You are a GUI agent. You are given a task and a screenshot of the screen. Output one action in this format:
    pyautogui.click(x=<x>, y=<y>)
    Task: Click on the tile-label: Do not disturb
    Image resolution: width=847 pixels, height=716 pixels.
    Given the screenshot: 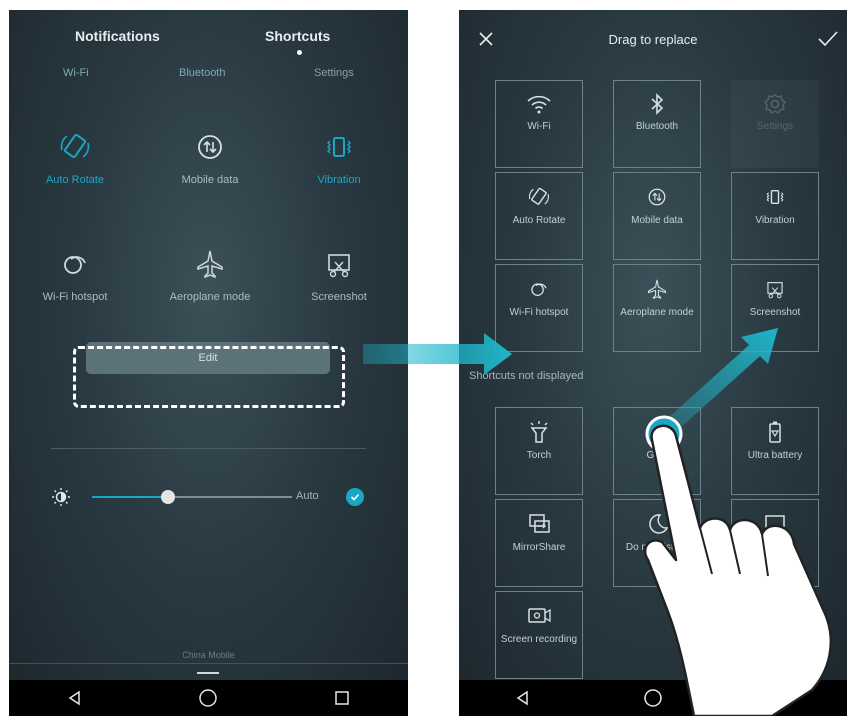 What is the action you would take?
    pyautogui.click(x=657, y=547)
    